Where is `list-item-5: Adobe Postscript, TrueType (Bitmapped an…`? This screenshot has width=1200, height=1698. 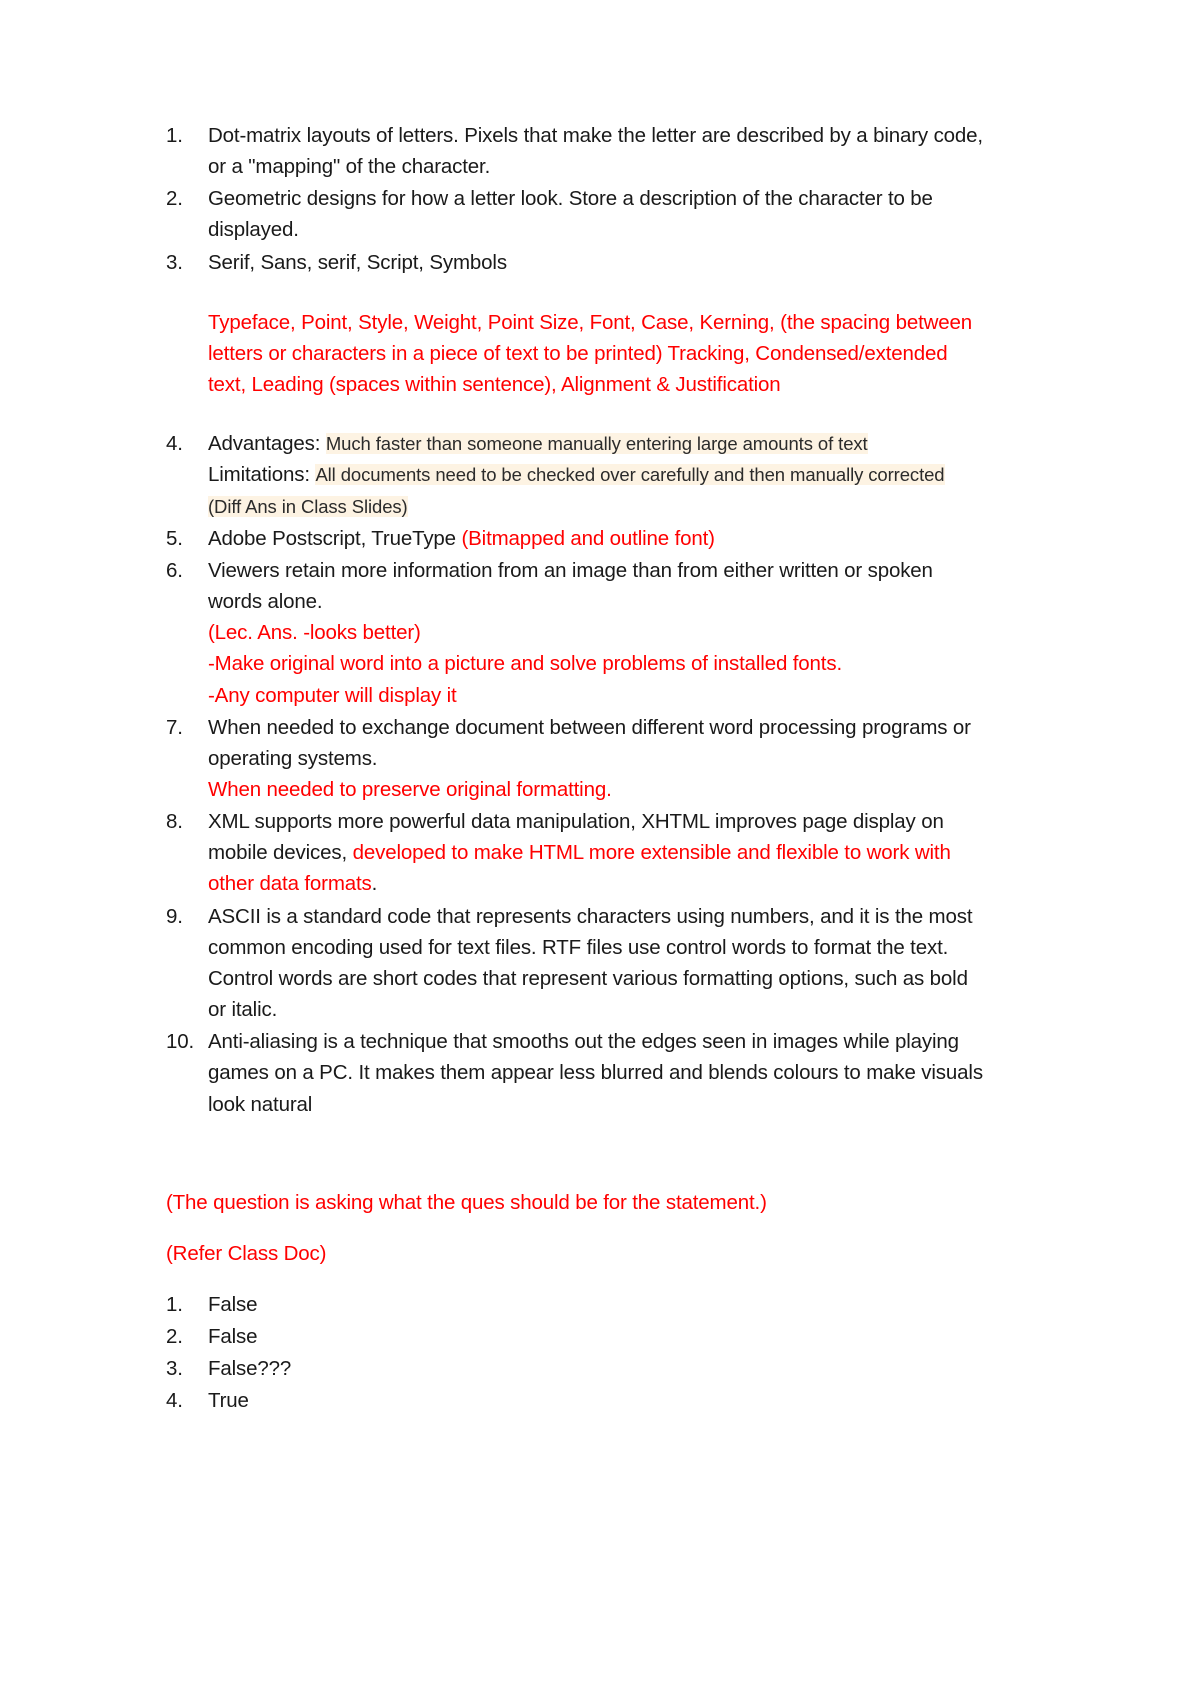 list-item-5: Adobe Postscript, TrueType (Bitmapped an… is located at coordinates (578, 538).